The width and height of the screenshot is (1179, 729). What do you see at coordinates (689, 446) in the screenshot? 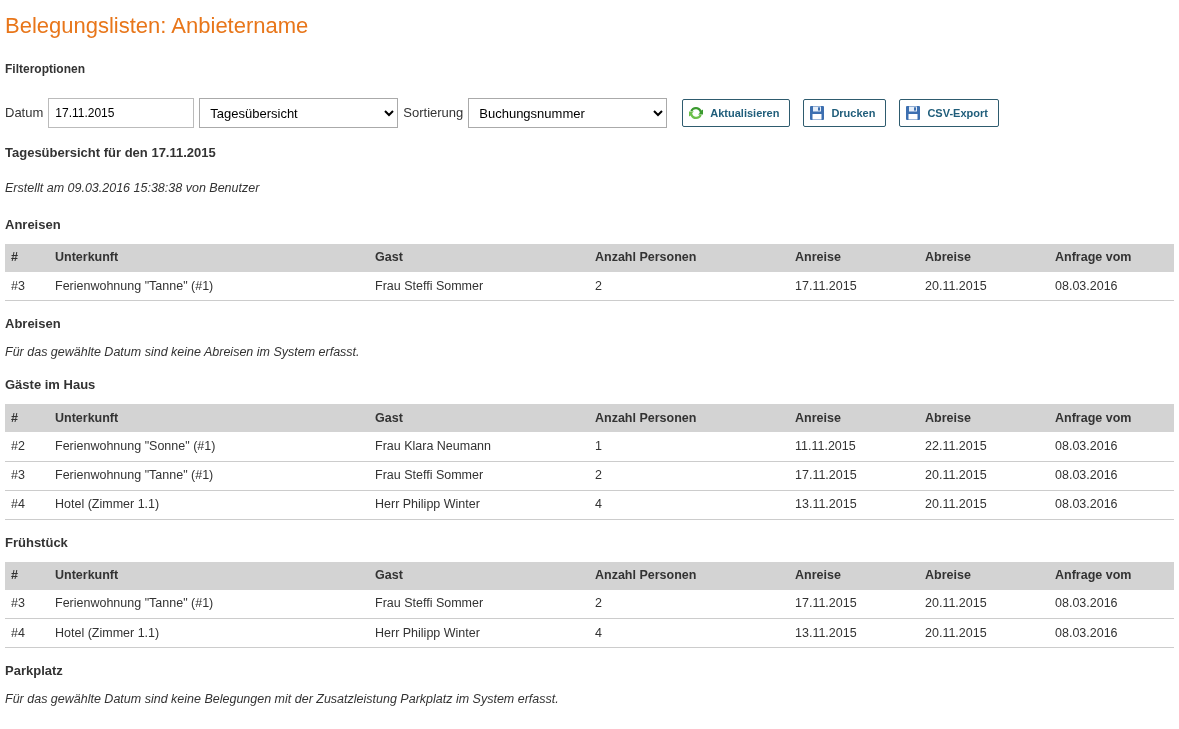
I see `table-cell: 1` at bounding box center [689, 446].